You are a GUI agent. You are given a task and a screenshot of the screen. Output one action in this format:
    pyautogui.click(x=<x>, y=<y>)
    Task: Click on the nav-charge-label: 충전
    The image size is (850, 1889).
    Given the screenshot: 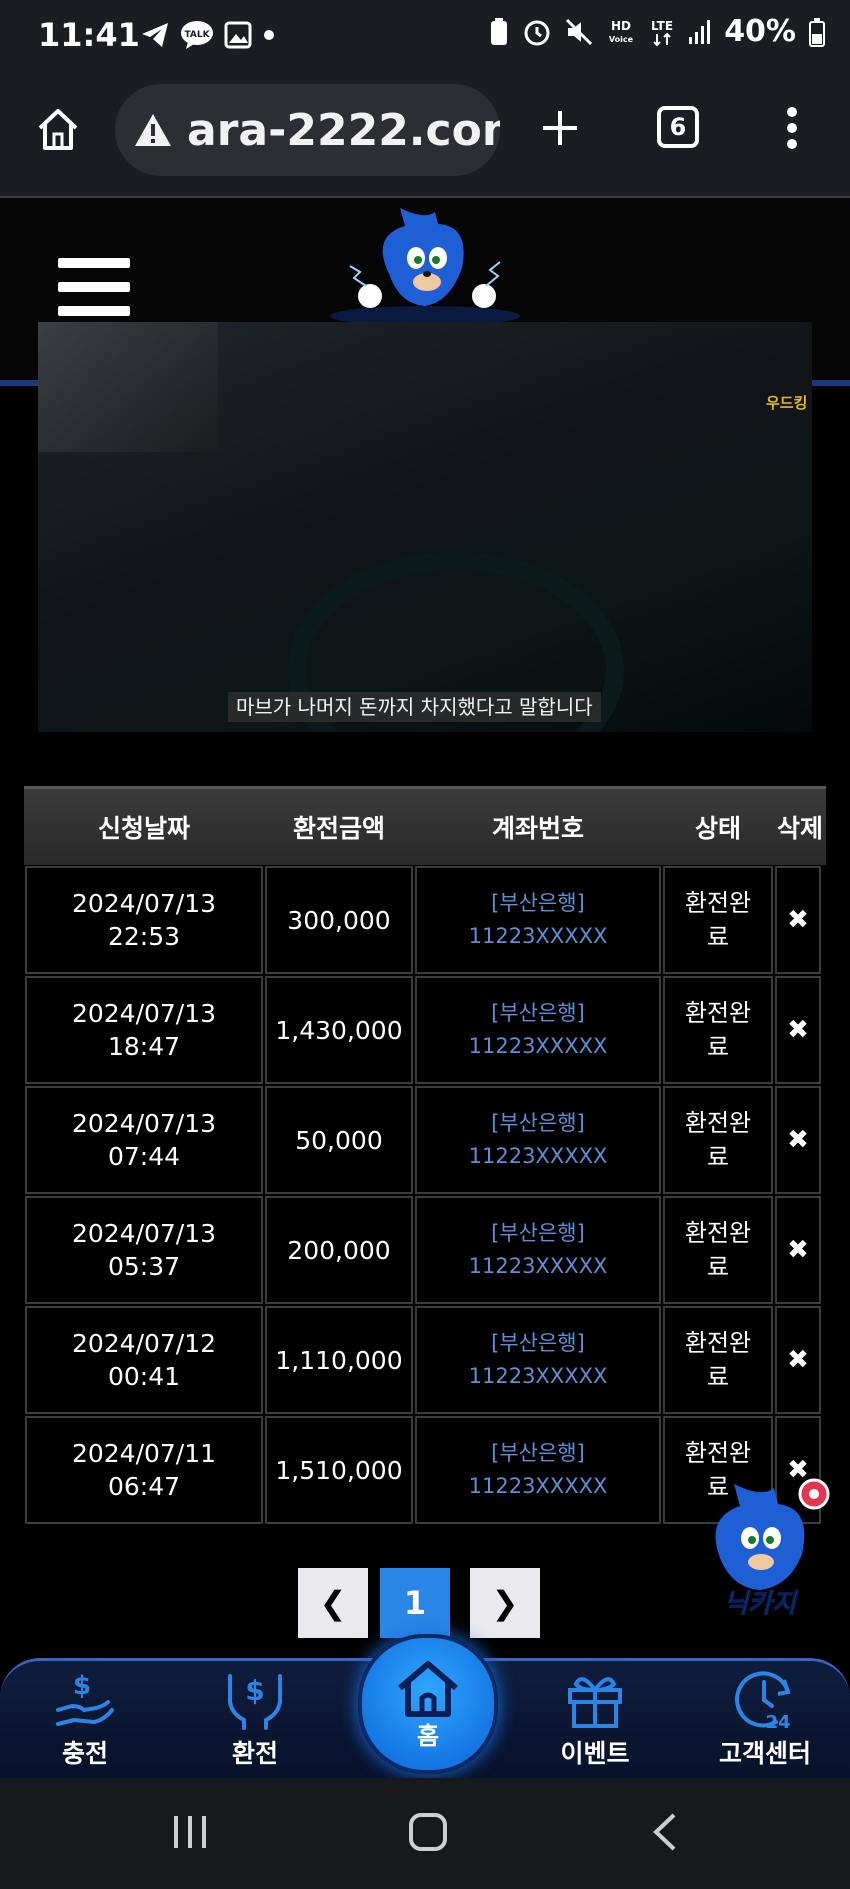 What is the action you would take?
    pyautogui.click(x=84, y=1753)
    